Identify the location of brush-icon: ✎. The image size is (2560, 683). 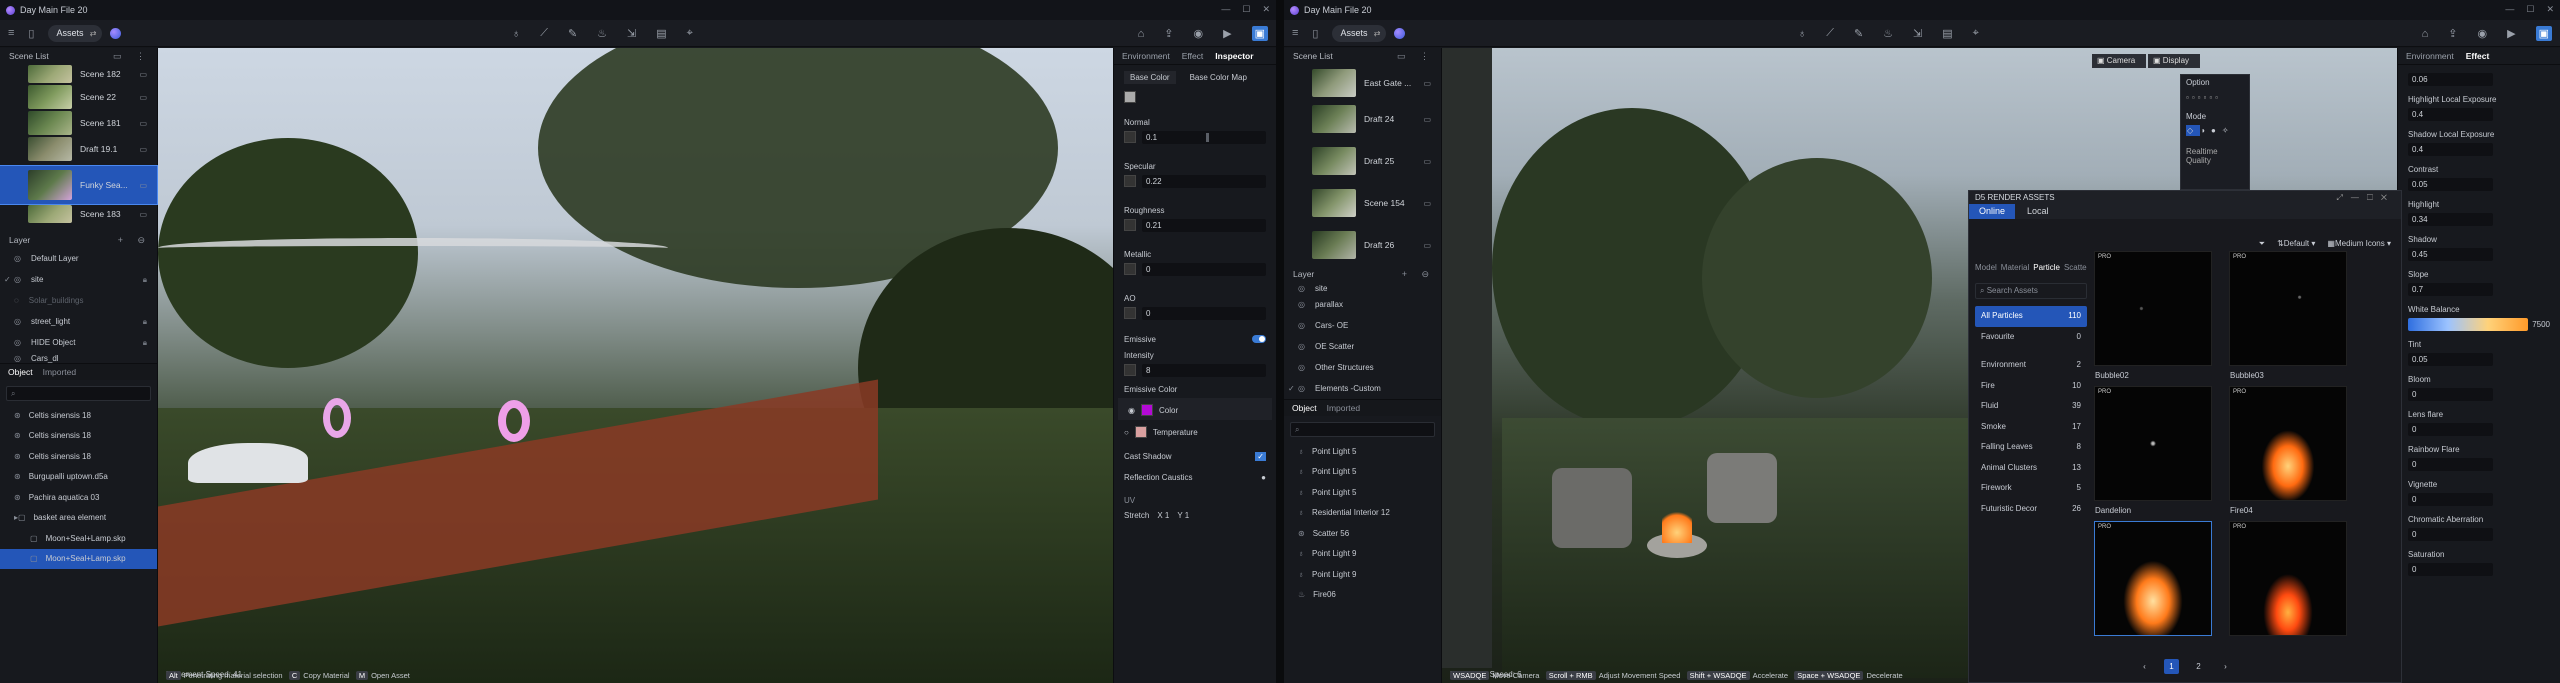
(572, 33).